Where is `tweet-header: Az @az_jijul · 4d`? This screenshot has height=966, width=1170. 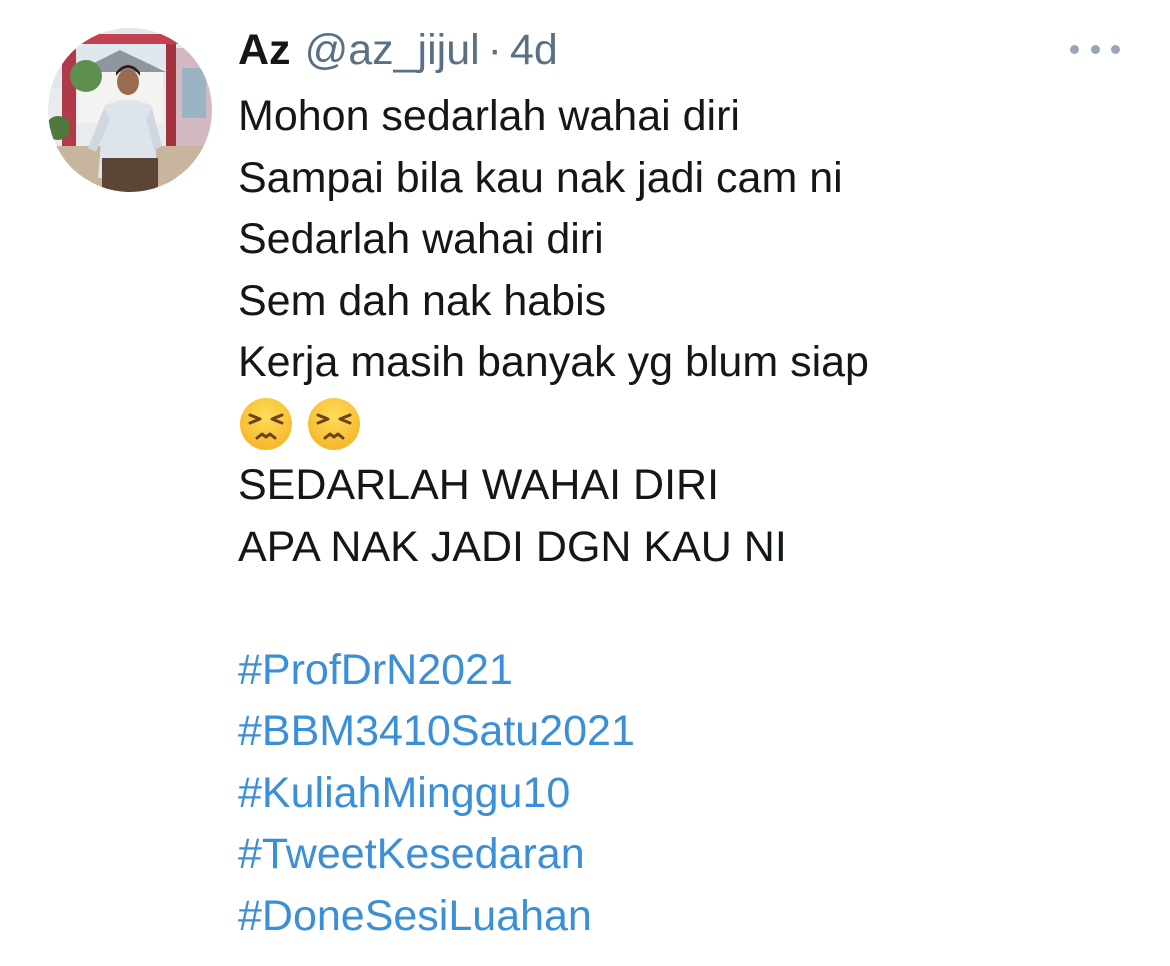 tweet-header: Az @az_jijul · 4d is located at coordinates (398, 50).